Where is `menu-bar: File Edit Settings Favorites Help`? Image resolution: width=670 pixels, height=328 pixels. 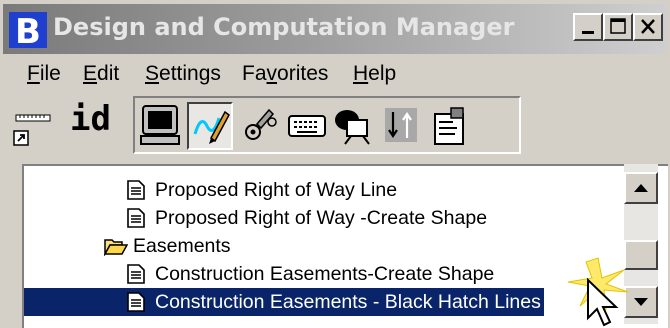 menu-bar: File Edit Settings Favorites Help is located at coordinates (335, 74).